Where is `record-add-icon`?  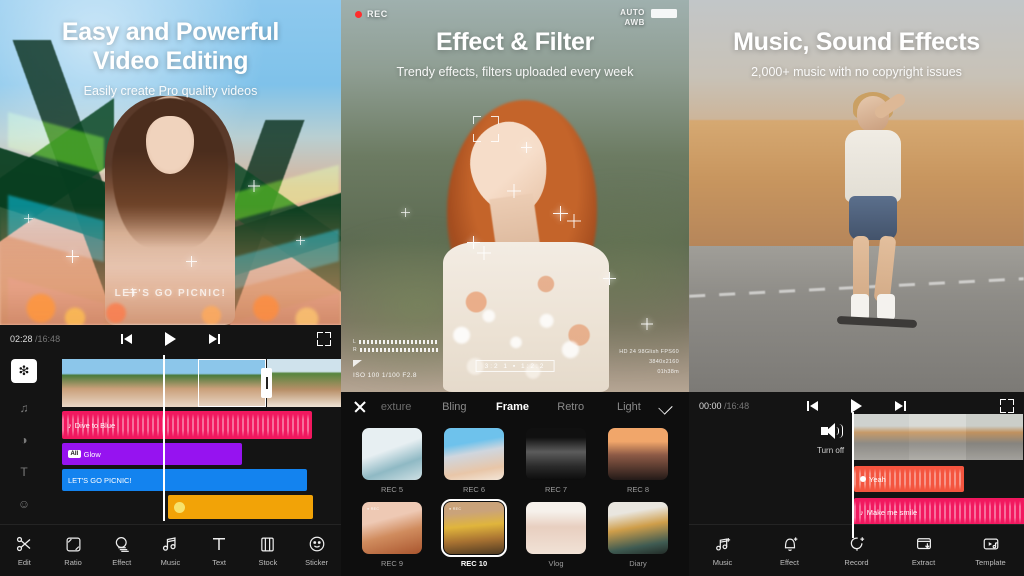 record-add-icon is located at coordinates (856, 544).